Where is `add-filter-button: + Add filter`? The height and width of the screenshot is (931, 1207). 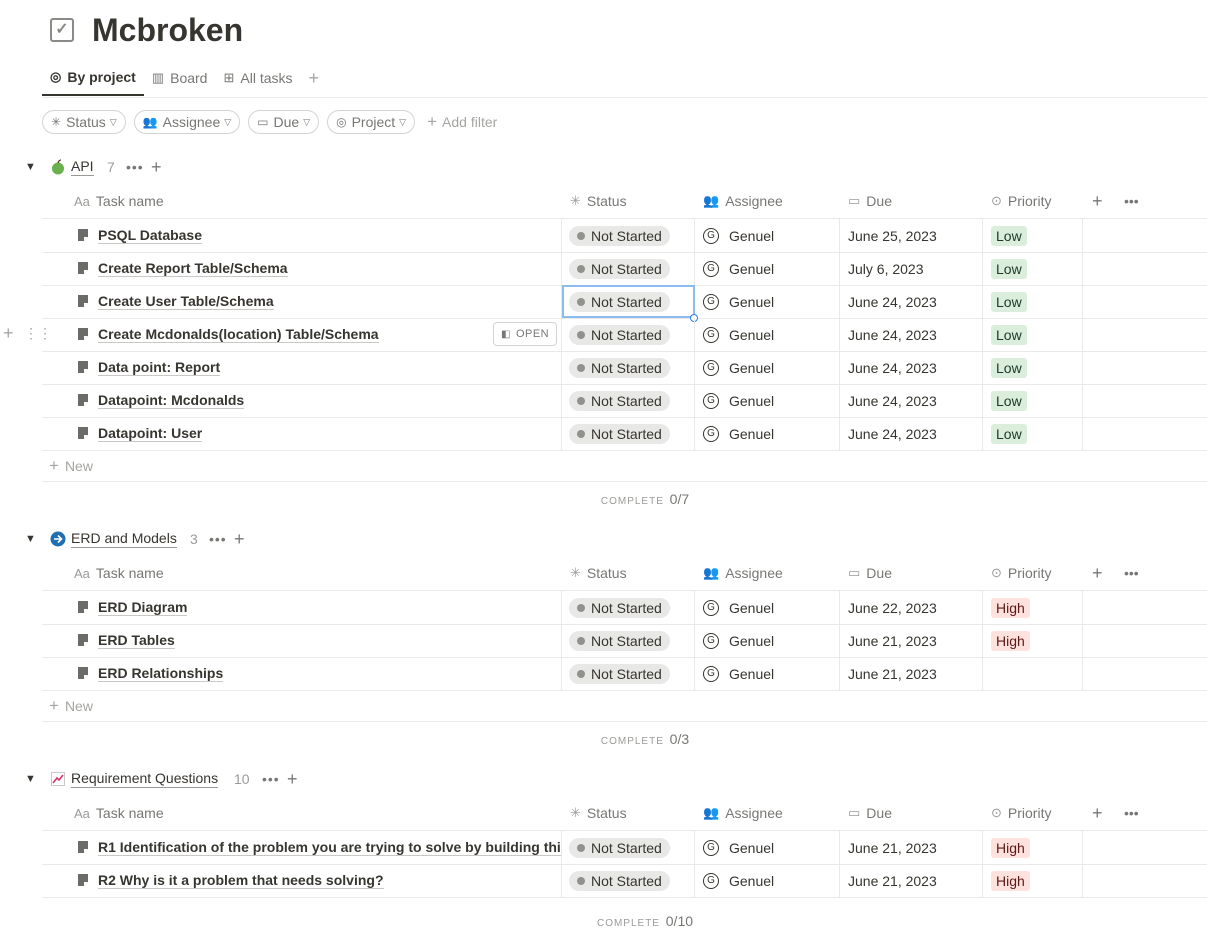
add-filter-button: + Add filter is located at coordinates (462, 122).